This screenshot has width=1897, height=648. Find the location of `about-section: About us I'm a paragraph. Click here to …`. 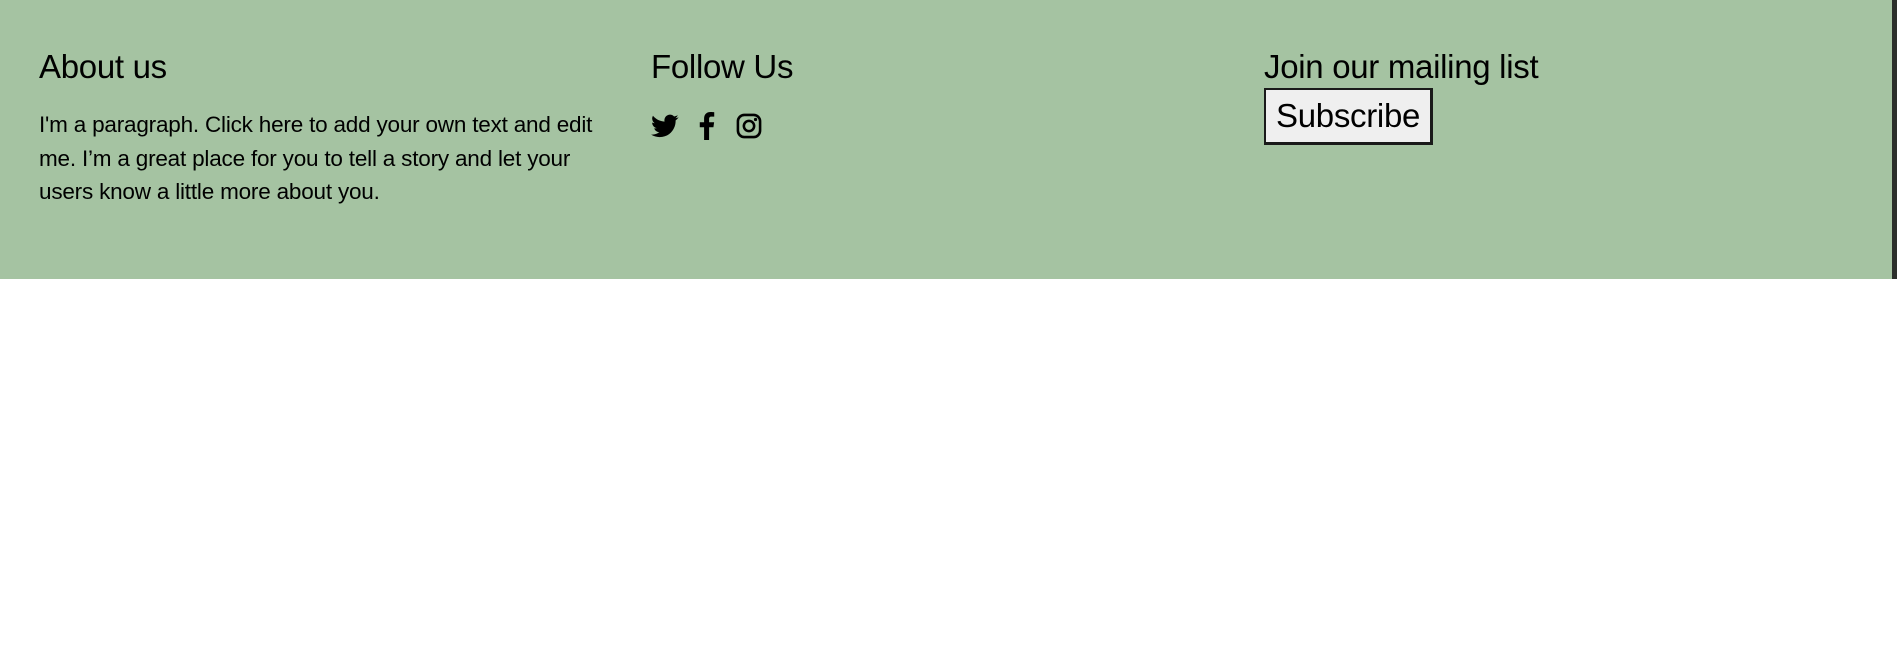

about-section: About us I'm a paragraph. Click here to … is located at coordinates (319, 127).